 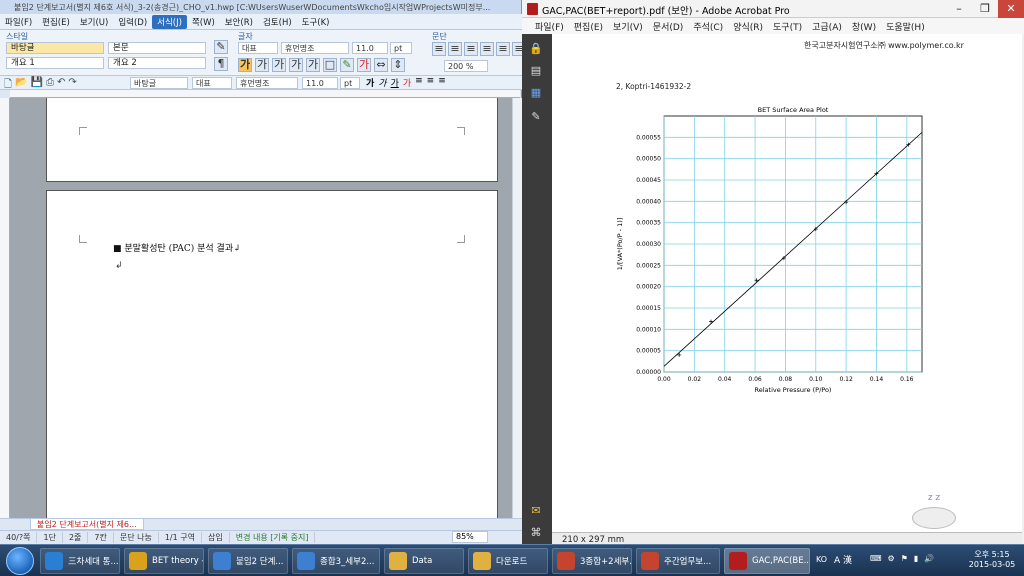 I want to click on style-apply-icon: ¶, so click(x=221, y=64).